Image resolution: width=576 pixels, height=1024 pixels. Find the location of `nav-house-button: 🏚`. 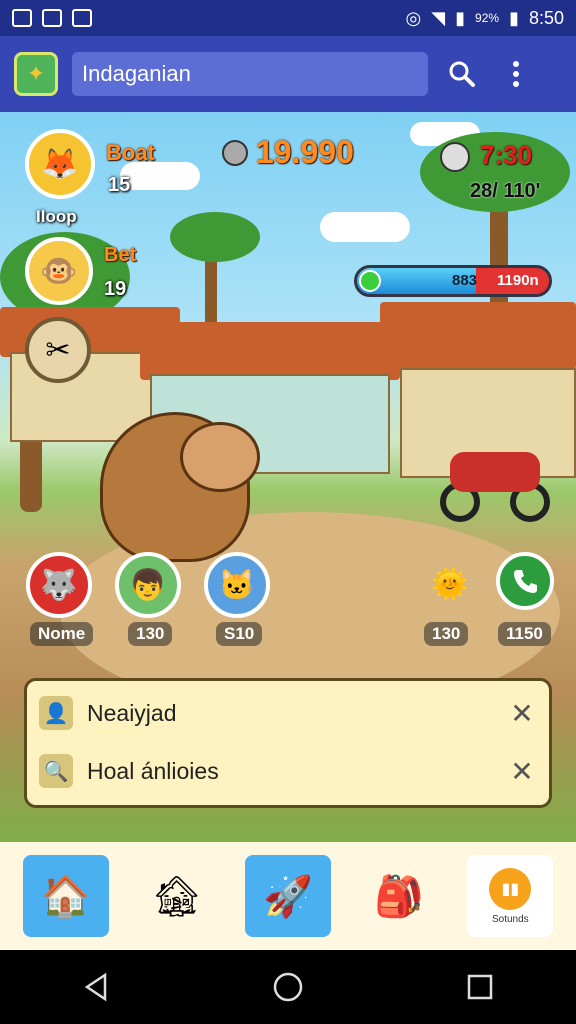

nav-house-button: 🏚 is located at coordinates (177, 896).